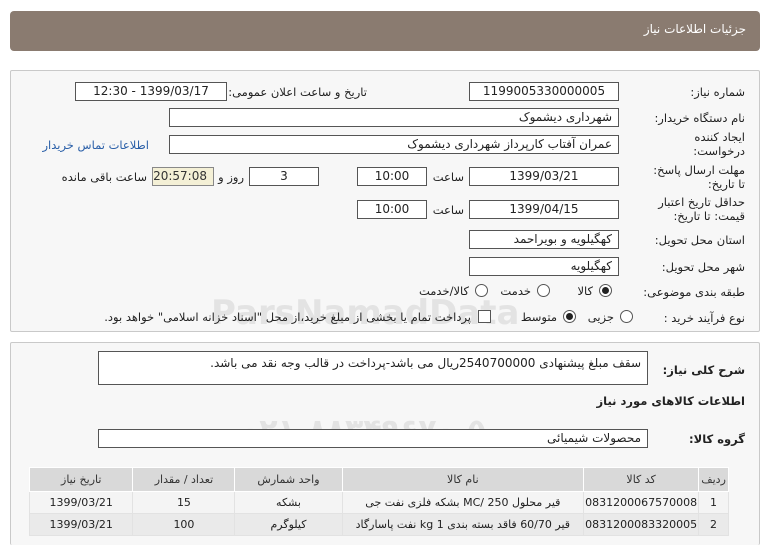 This screenshot has height=545, width=770. What do you see at coordinates (151, 91) in the screenshot?
I see `announce-field: 1399/03/17 - 12:30` at bounding box center [151, 91].